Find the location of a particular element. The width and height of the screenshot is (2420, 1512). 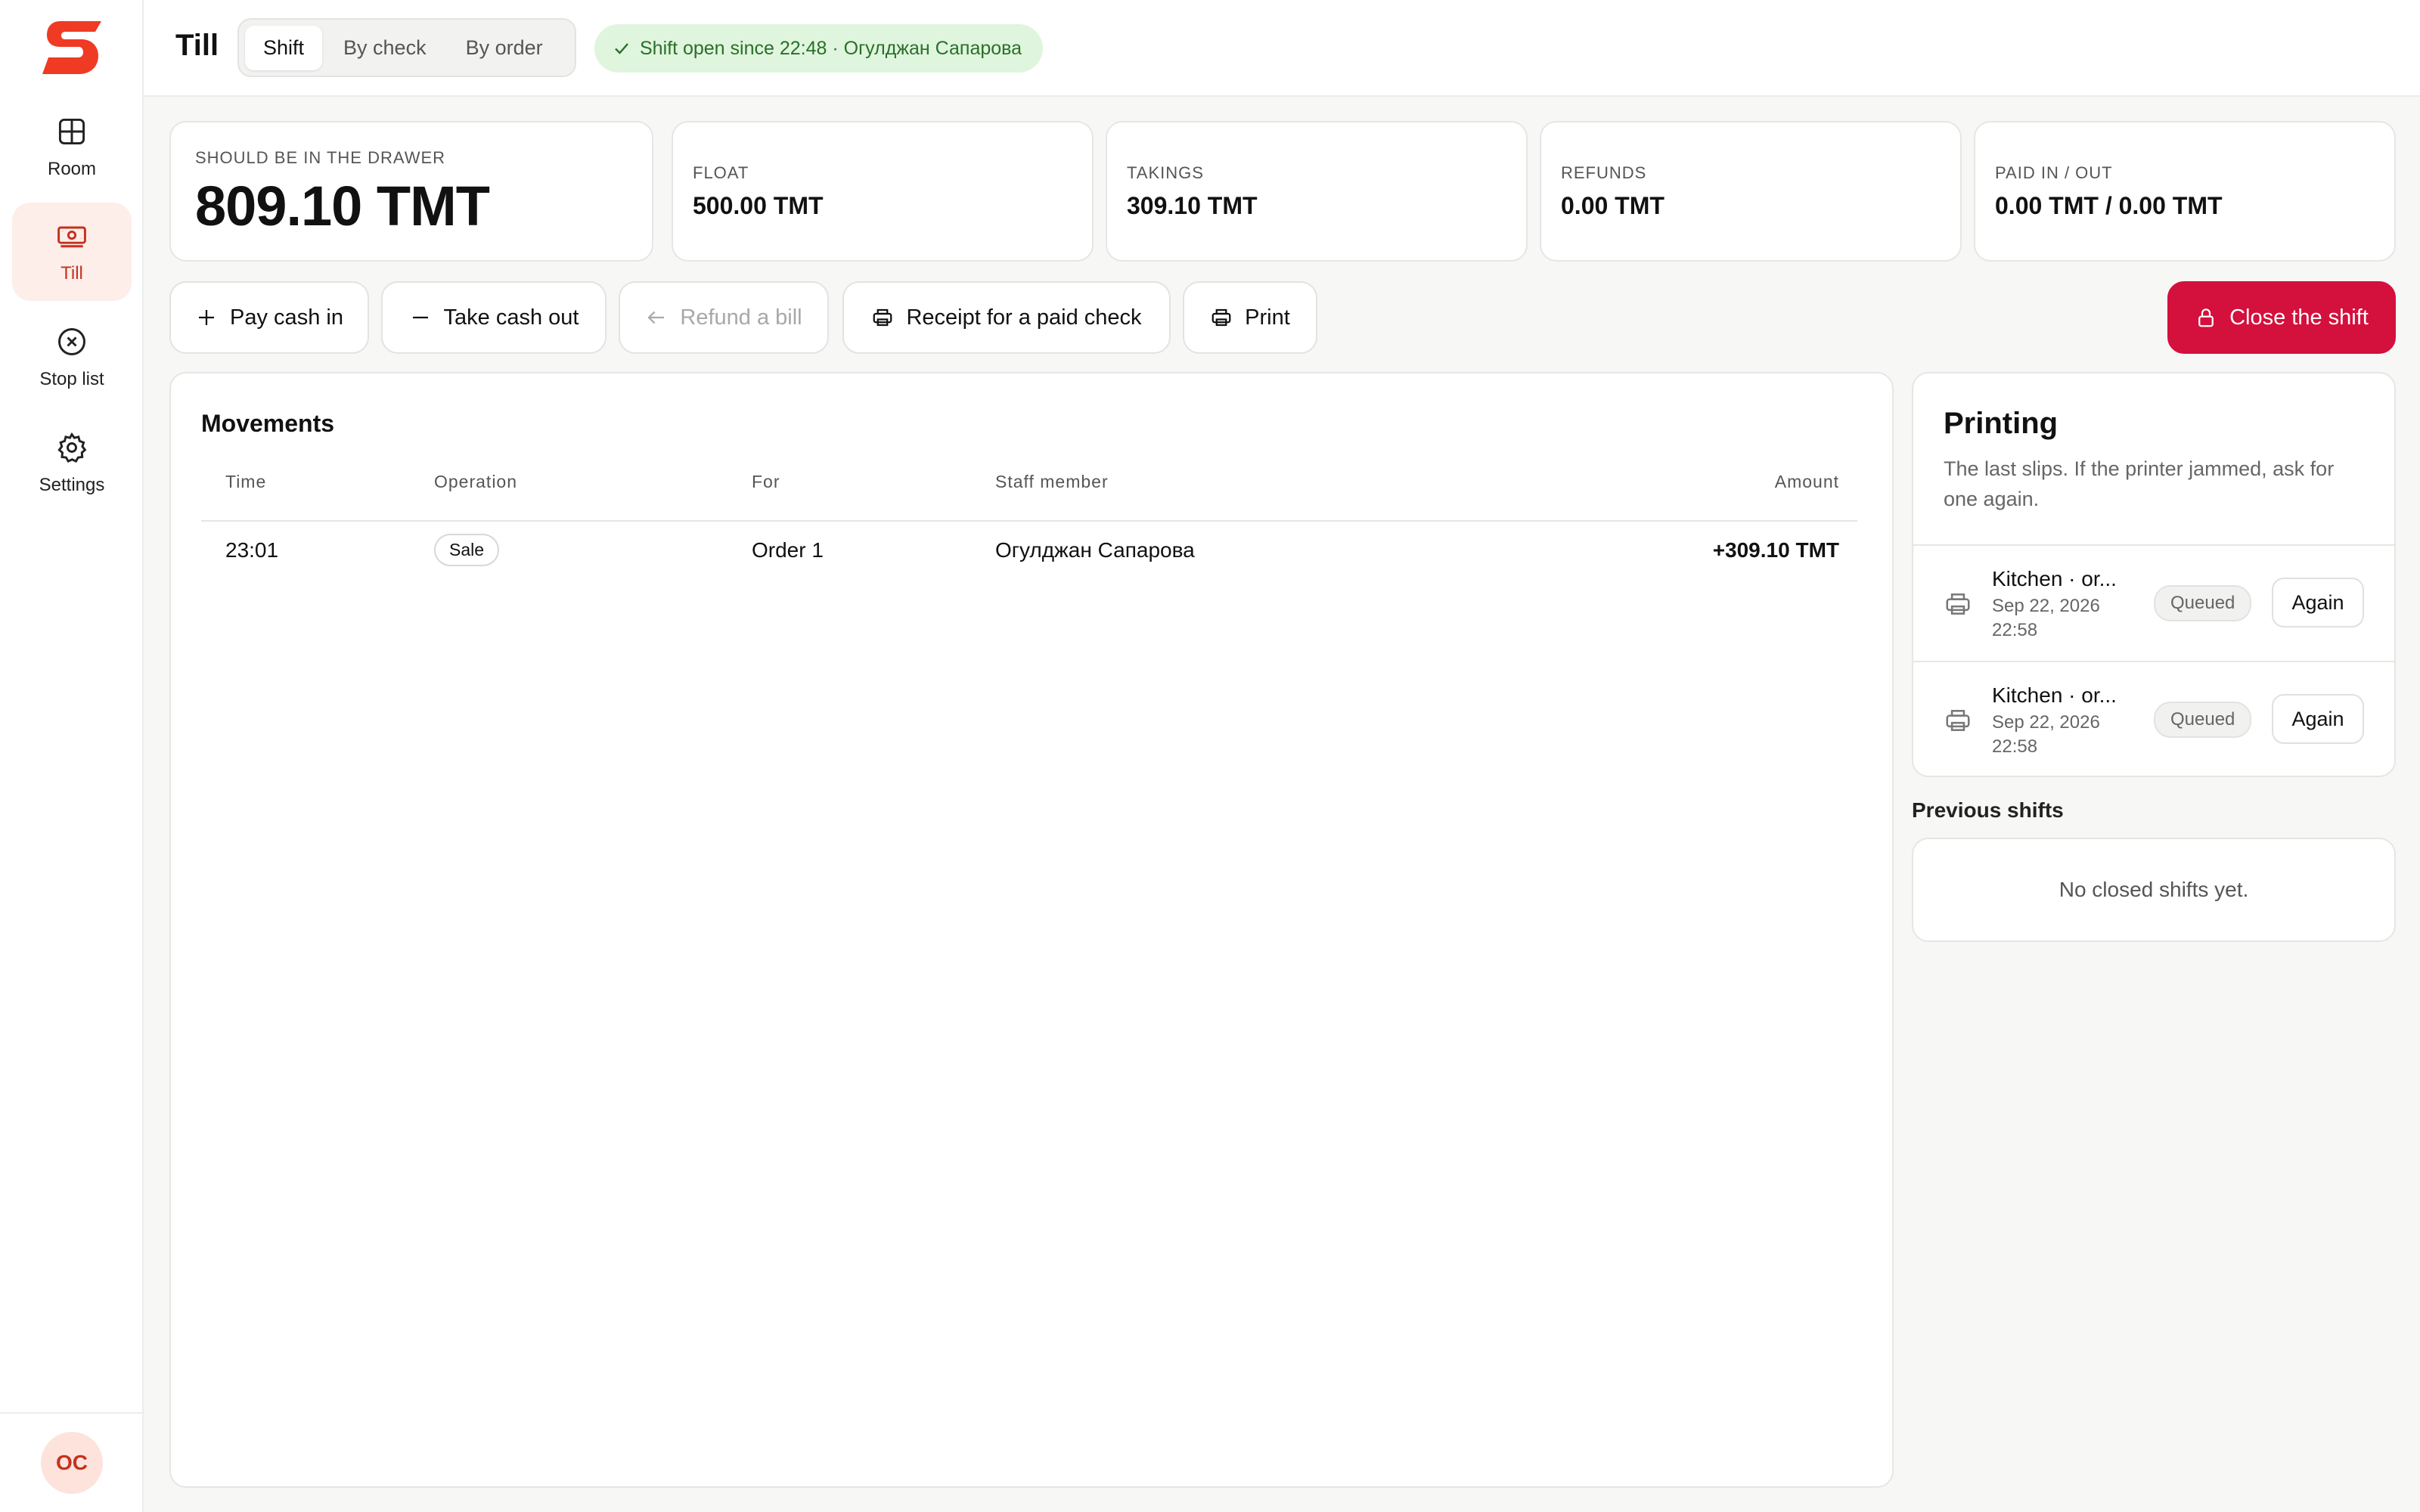

column-header-time: Time is located at coordinates (246, 481).